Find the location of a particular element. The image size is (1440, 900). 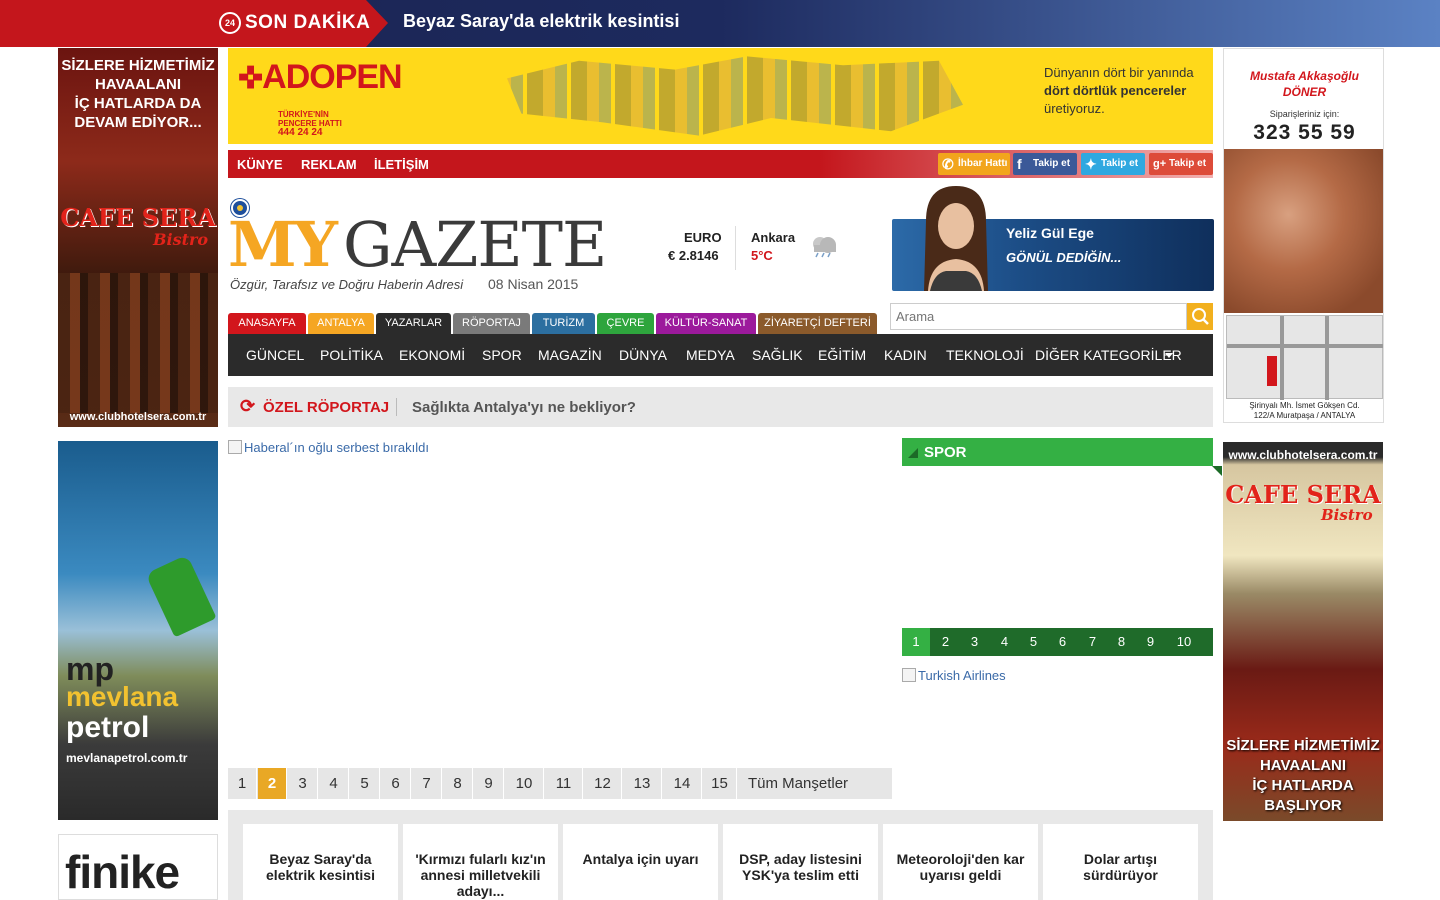

spor-page-4: 4 is located at coordinates (1004, 642).